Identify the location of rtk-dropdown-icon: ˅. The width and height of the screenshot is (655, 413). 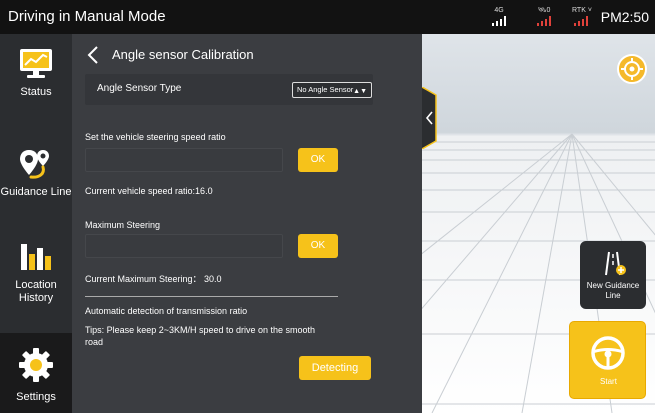
(588, 10).